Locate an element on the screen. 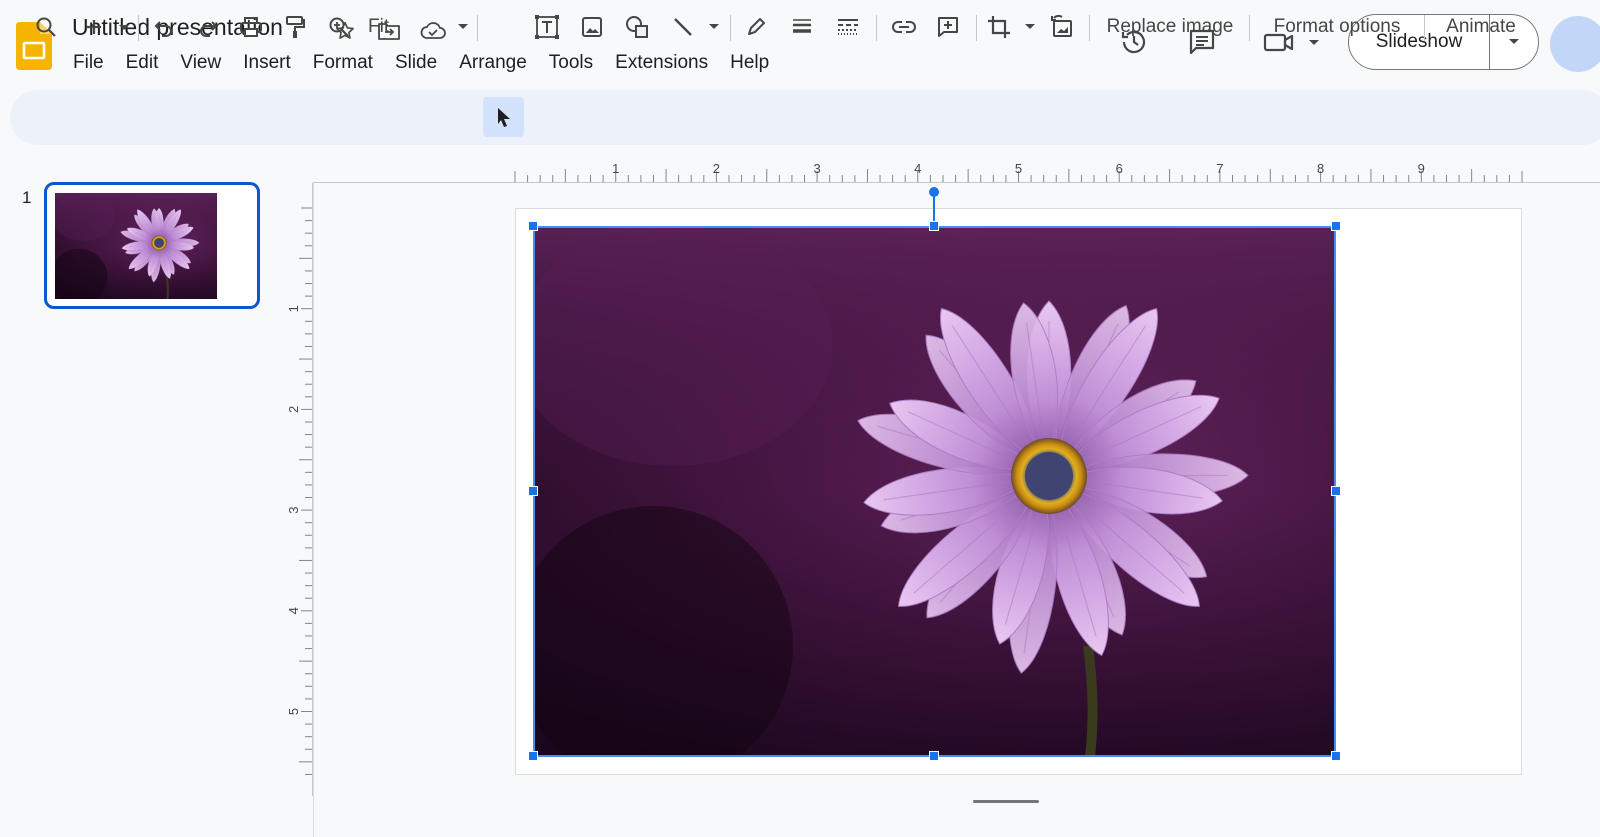 This screenshot has height=837, width=1600. resize-handle-bottom-right is located at coordinates (1336, 756).